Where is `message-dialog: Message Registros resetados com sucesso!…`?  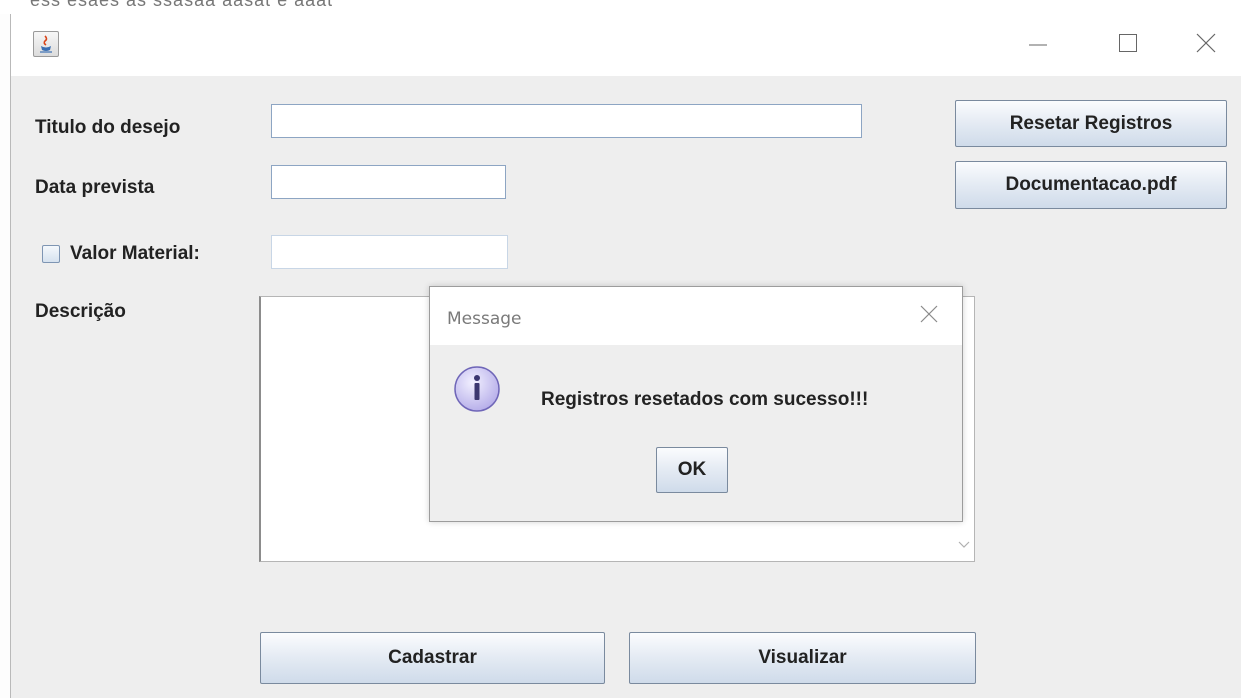 message-dialog: Message Registros resetados com sucesso!… is located at coordinates (696, 404).